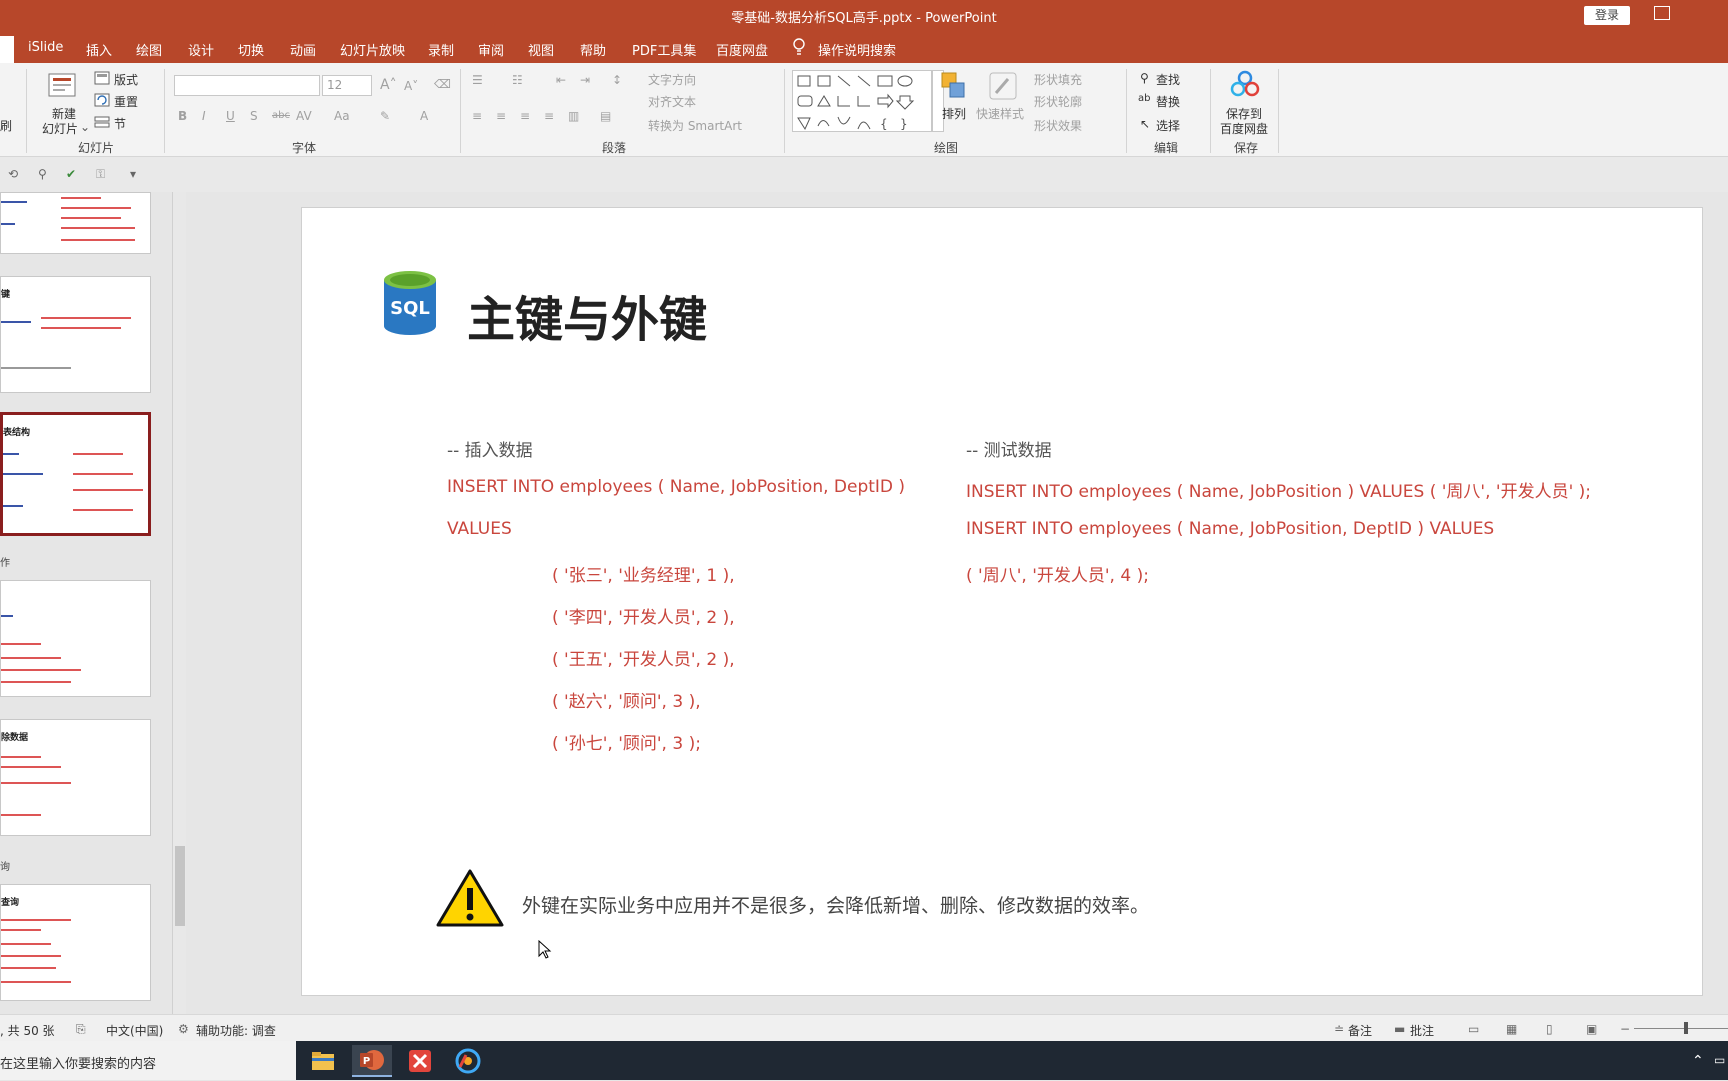 The width and height of the screenshot is (1728, 1081). Describe the element at coordinates (441, 49) in the screenshot. I see `tab-record: 录制` at that location.